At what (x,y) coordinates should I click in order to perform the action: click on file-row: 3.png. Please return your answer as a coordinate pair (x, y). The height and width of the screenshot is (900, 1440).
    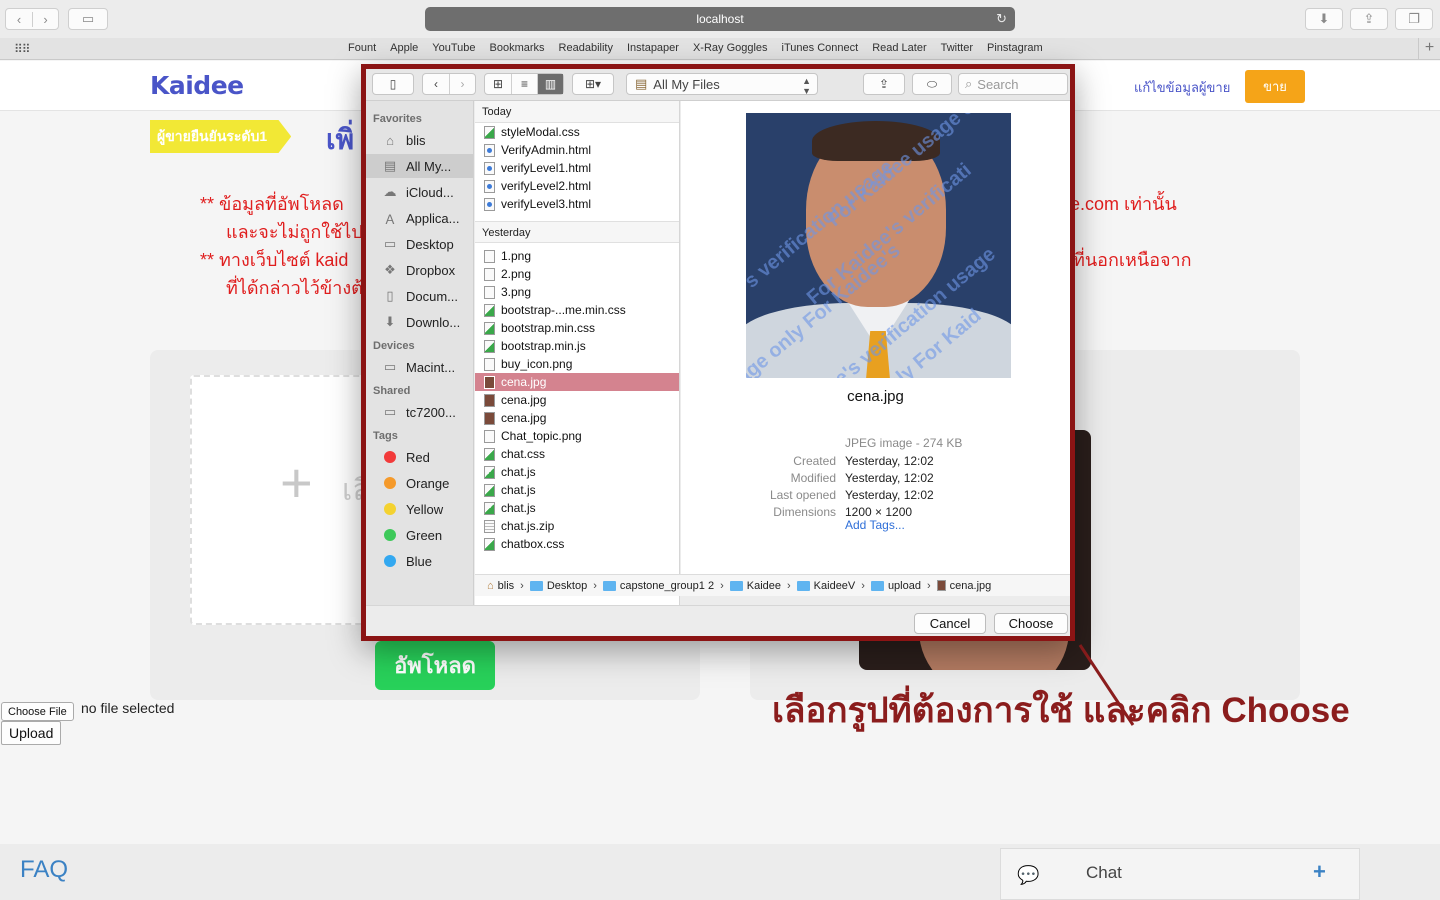
    Looking at the image, I should click on (577, 292).